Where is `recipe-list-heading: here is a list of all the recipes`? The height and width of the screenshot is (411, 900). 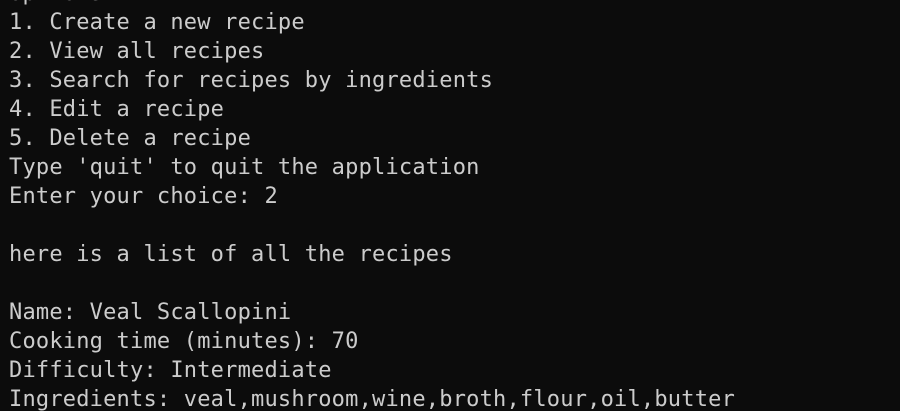 recipe-list-heading: here is a list of all the recipes is located at coordinates (231, 254).